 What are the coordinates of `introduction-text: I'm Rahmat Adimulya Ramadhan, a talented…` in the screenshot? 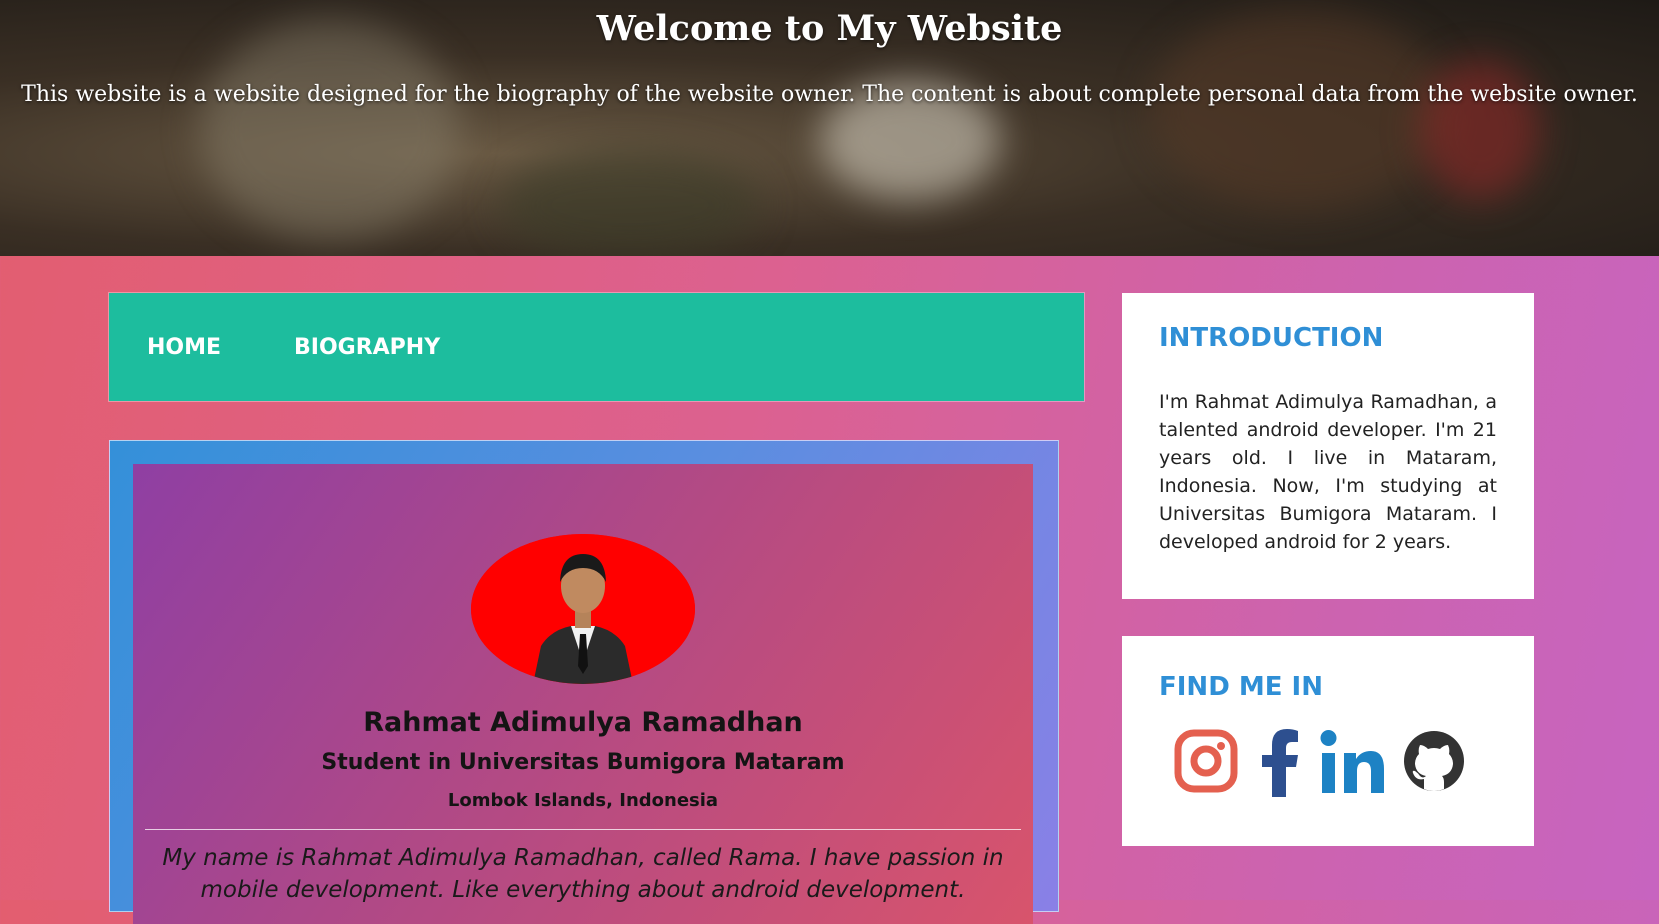 It's located at (1328, 472).